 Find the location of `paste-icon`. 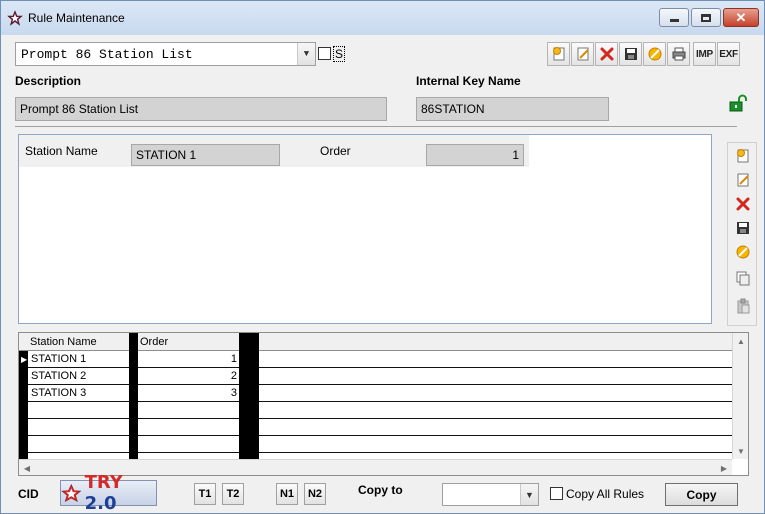

paste-icon is located at coordinates (743, 306).